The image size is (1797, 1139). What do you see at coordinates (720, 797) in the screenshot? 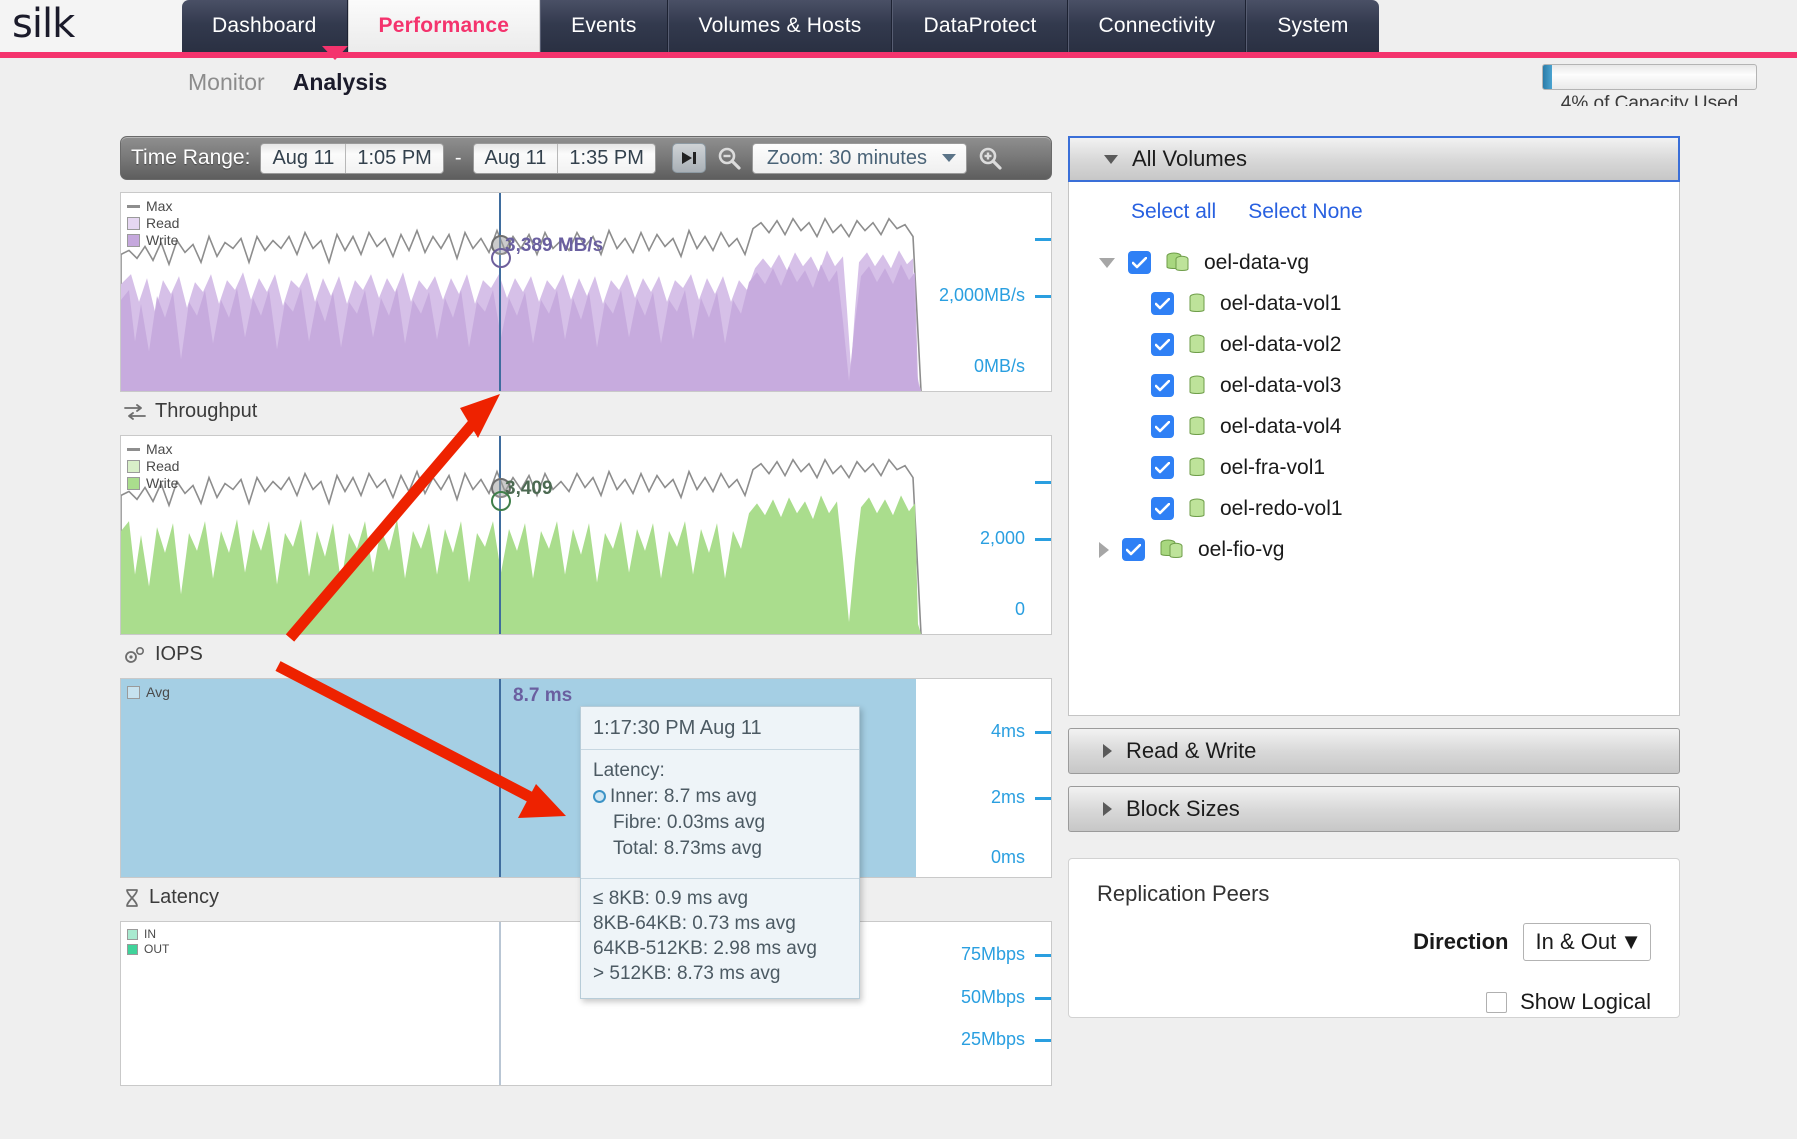
I see `tooltip-row-inner: Inner: 8.7 ms avg` at bounding box center [720, 797].